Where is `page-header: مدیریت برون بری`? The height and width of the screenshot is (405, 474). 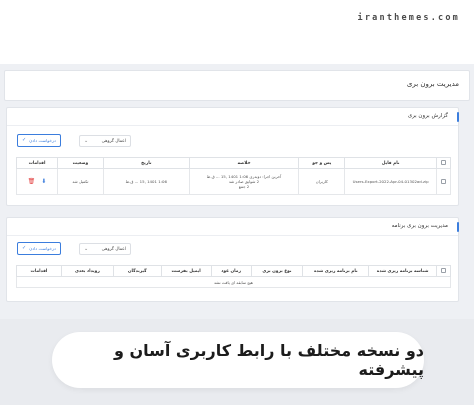 page-header: مدیریت برون بری is located at coordinates (237, 85).